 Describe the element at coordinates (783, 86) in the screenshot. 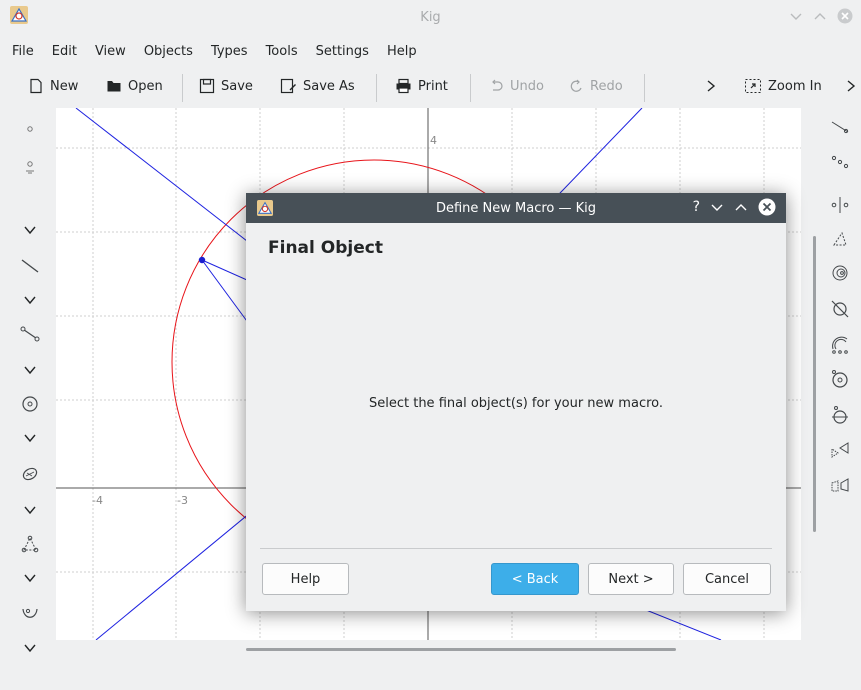

I see `zoom-in-button: Zoom In` at that location.